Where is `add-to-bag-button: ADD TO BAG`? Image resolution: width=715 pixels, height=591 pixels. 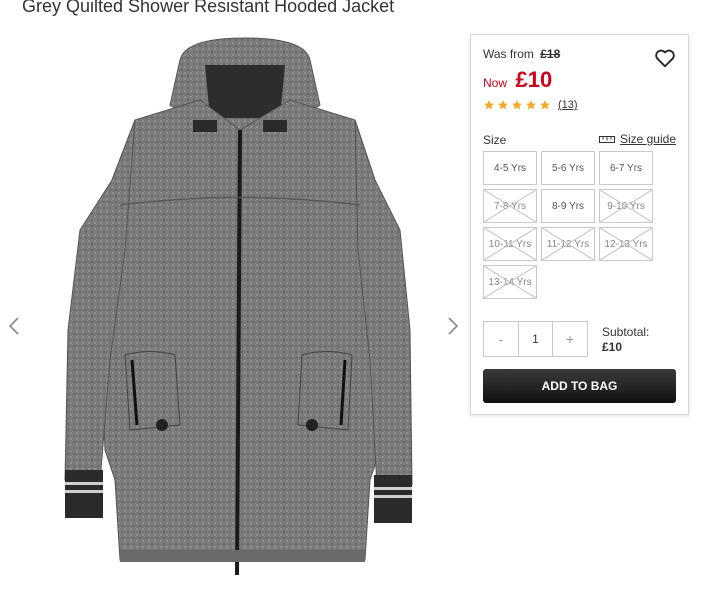 add-to-bag-button: ADD TO BAG is located at coordinates (579, 386).